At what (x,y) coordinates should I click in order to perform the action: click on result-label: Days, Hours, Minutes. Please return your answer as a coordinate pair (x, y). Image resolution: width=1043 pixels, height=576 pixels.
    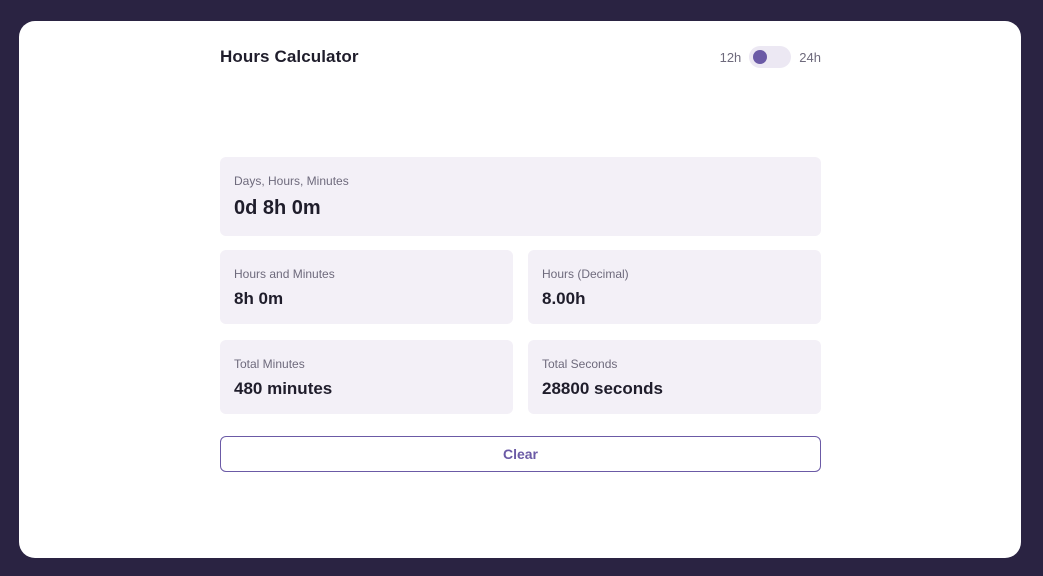
    Looking at the image, I should click on (291, 181).